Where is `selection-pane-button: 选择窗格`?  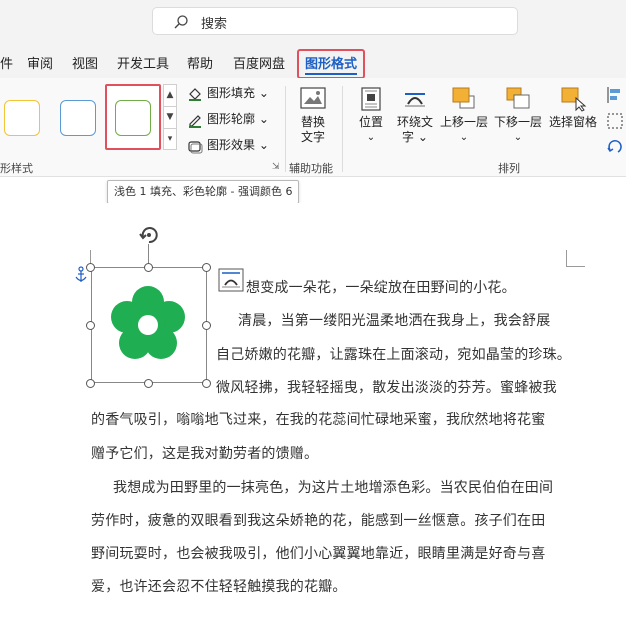 selection-pane-button: 选择窗格 is located at coordinates (573, 108).